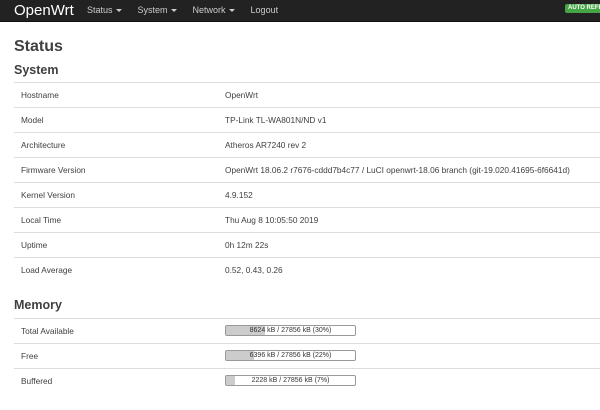 The height and width of the screenshot is (410, 600). I want to click on row-value: OpenWrt, so click(242, 95).